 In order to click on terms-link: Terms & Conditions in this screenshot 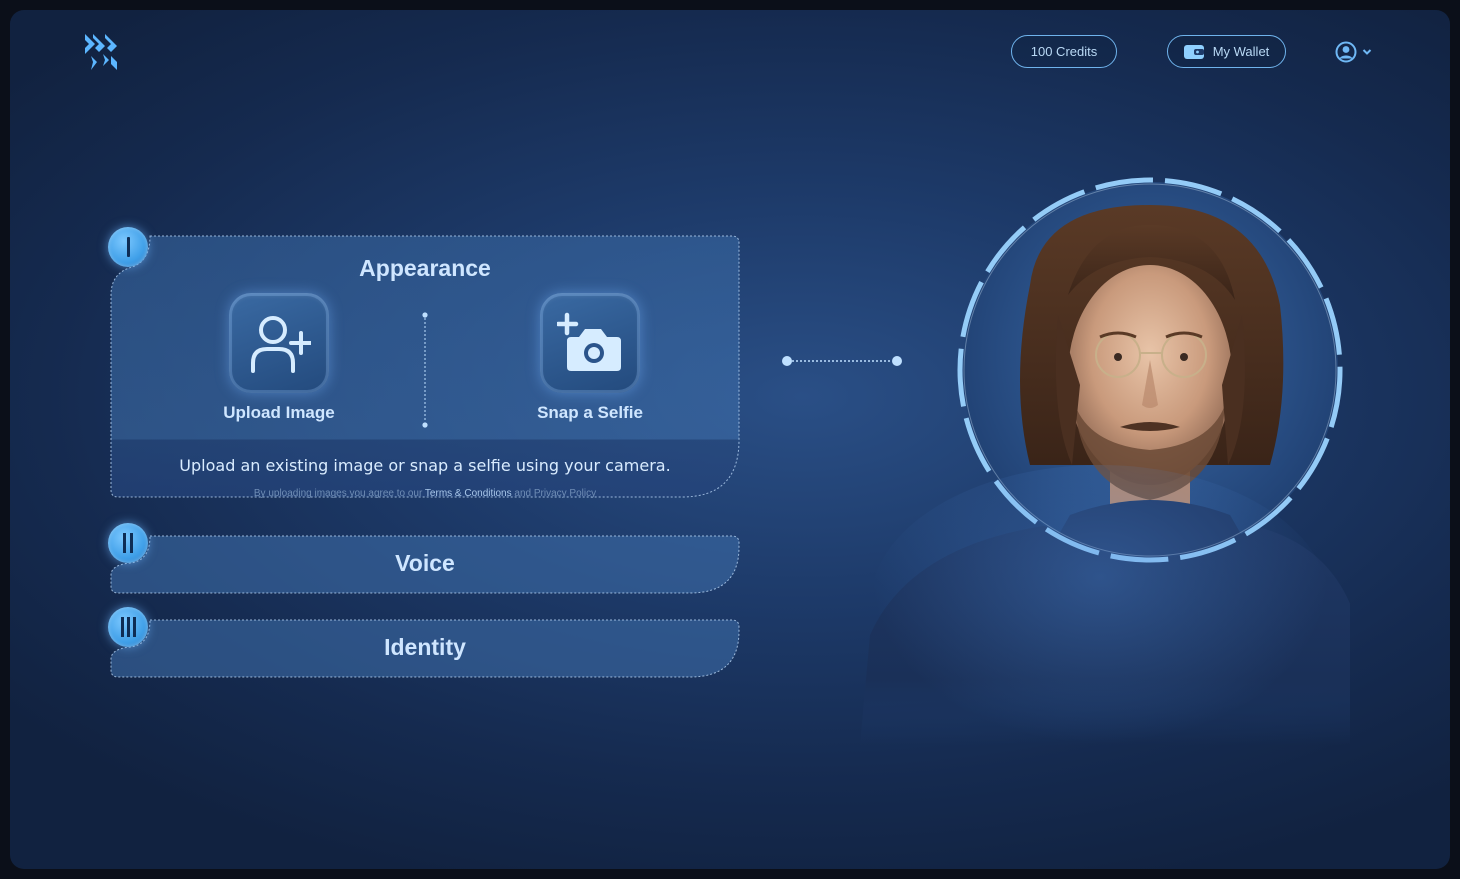, I will do `click(468, 493)`.